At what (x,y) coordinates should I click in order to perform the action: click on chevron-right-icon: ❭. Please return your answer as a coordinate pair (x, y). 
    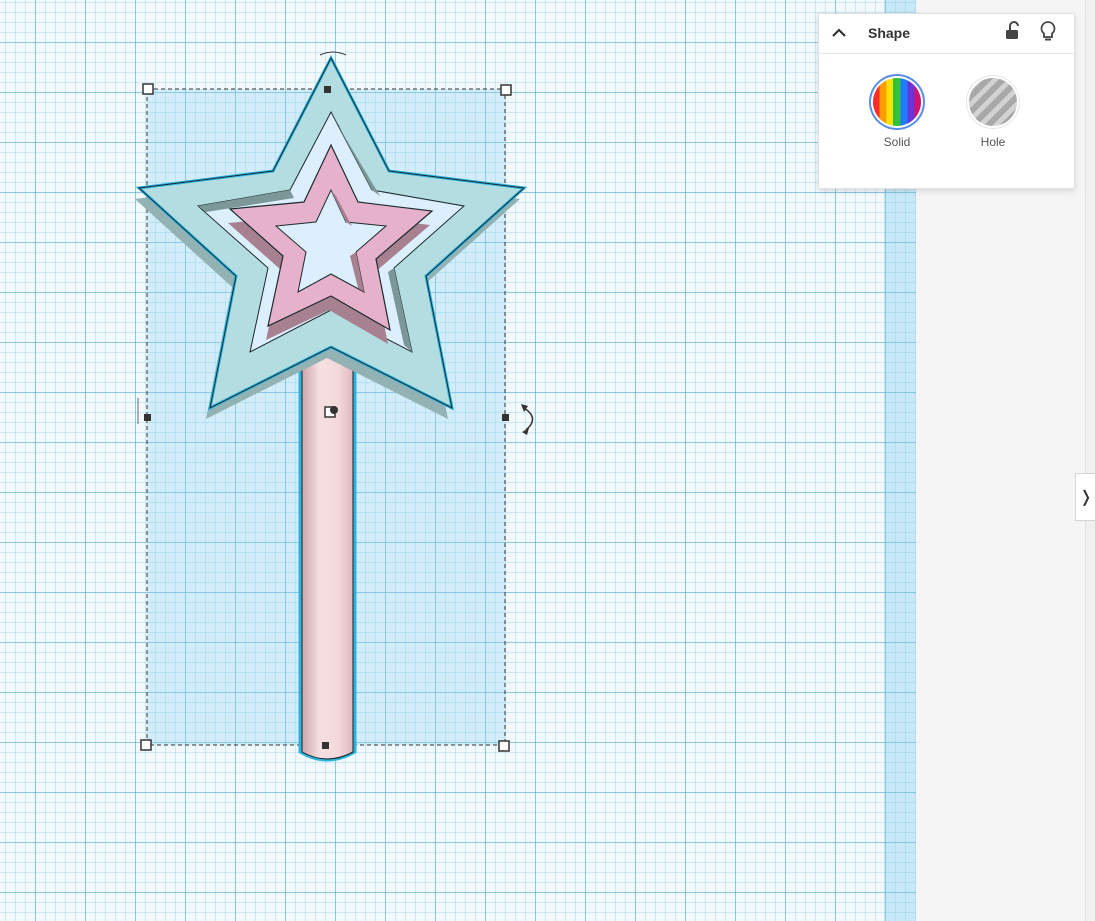
    Looking at the image, I should click on (1085, 497).